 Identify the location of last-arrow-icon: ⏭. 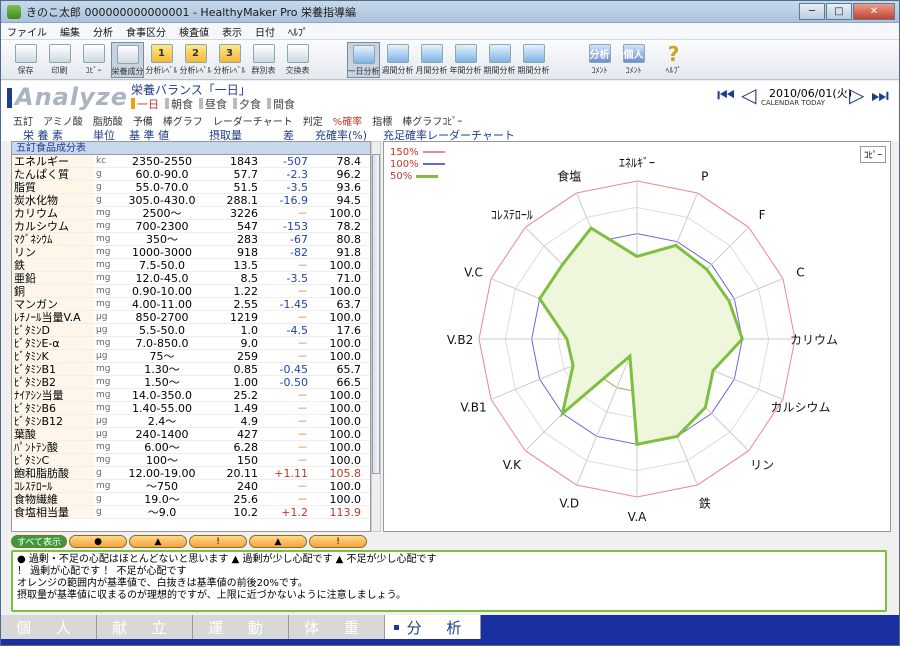
(880, 95).